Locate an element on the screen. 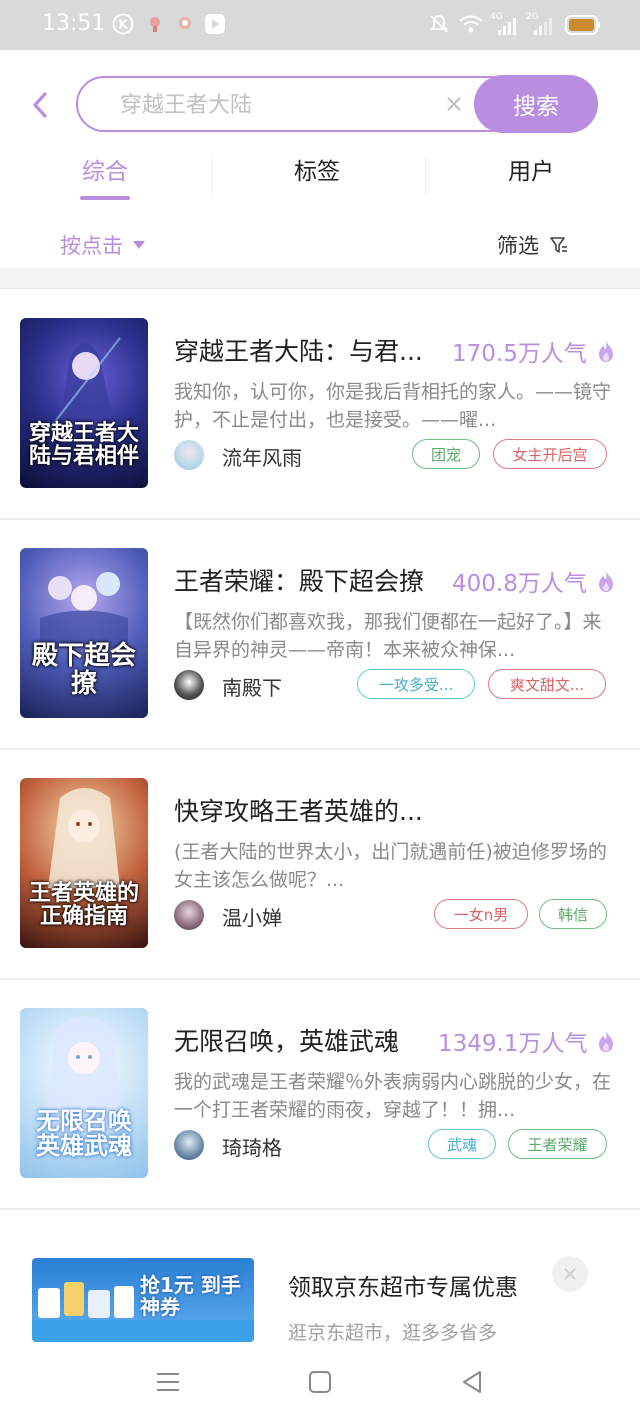  cover-title: 穿越王者大陆与君相伴 is located at coordinates (83, 444).